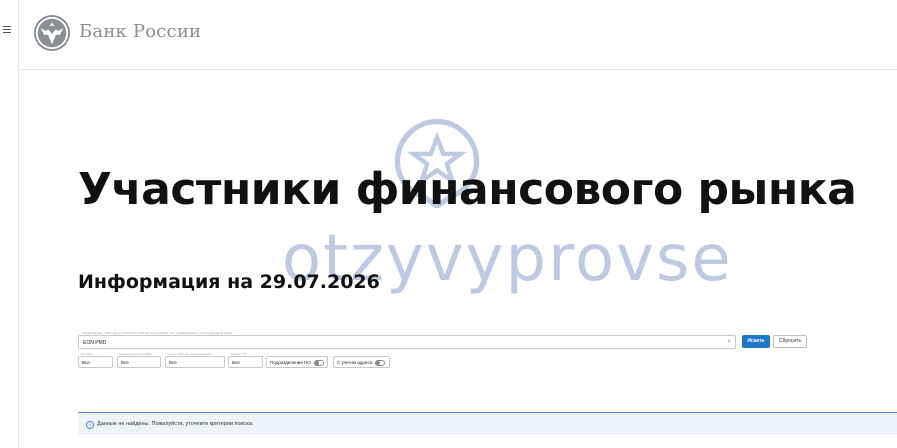 The width and height of the screenshot is (897, 448). I want to click on toggle-address: С учетом адреса, so click(361, 362).